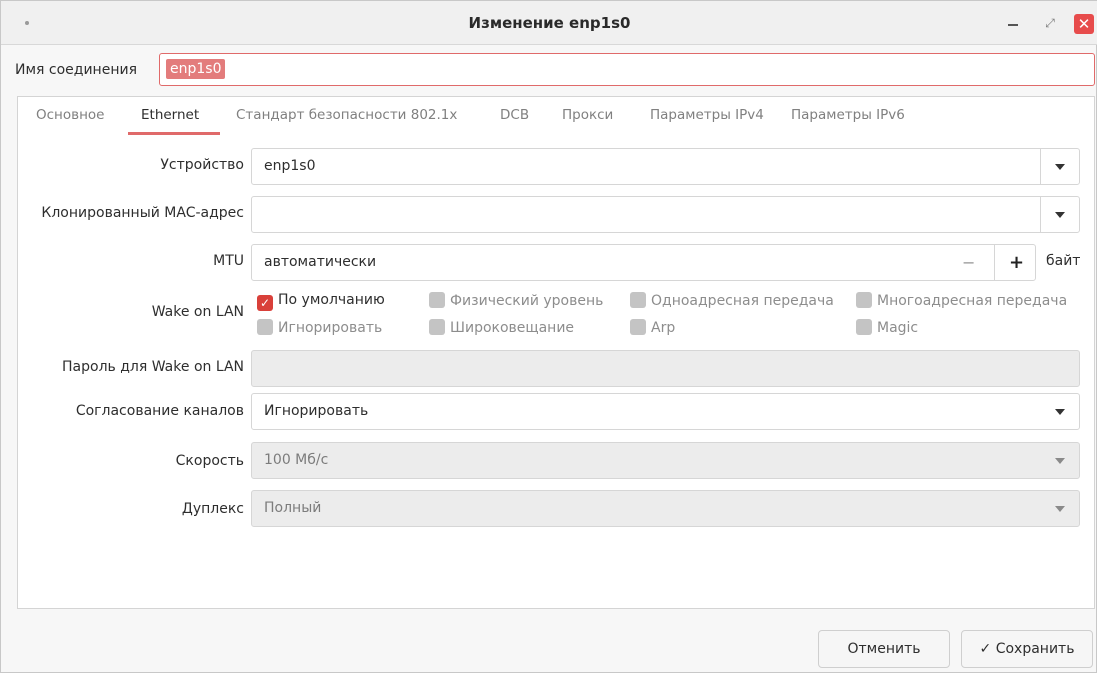  What do you see at coordinates (209, 461) in the screenshot?
I see `speed-label: Скорость` at bounding box center [209, 461].